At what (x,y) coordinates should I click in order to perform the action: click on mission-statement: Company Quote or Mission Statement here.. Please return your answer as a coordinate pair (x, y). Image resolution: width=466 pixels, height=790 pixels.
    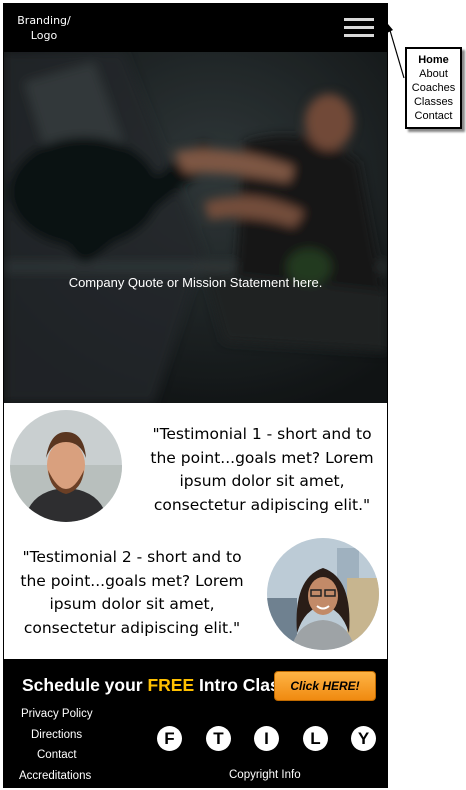
    Looking at the image, I should click on (195, 282).